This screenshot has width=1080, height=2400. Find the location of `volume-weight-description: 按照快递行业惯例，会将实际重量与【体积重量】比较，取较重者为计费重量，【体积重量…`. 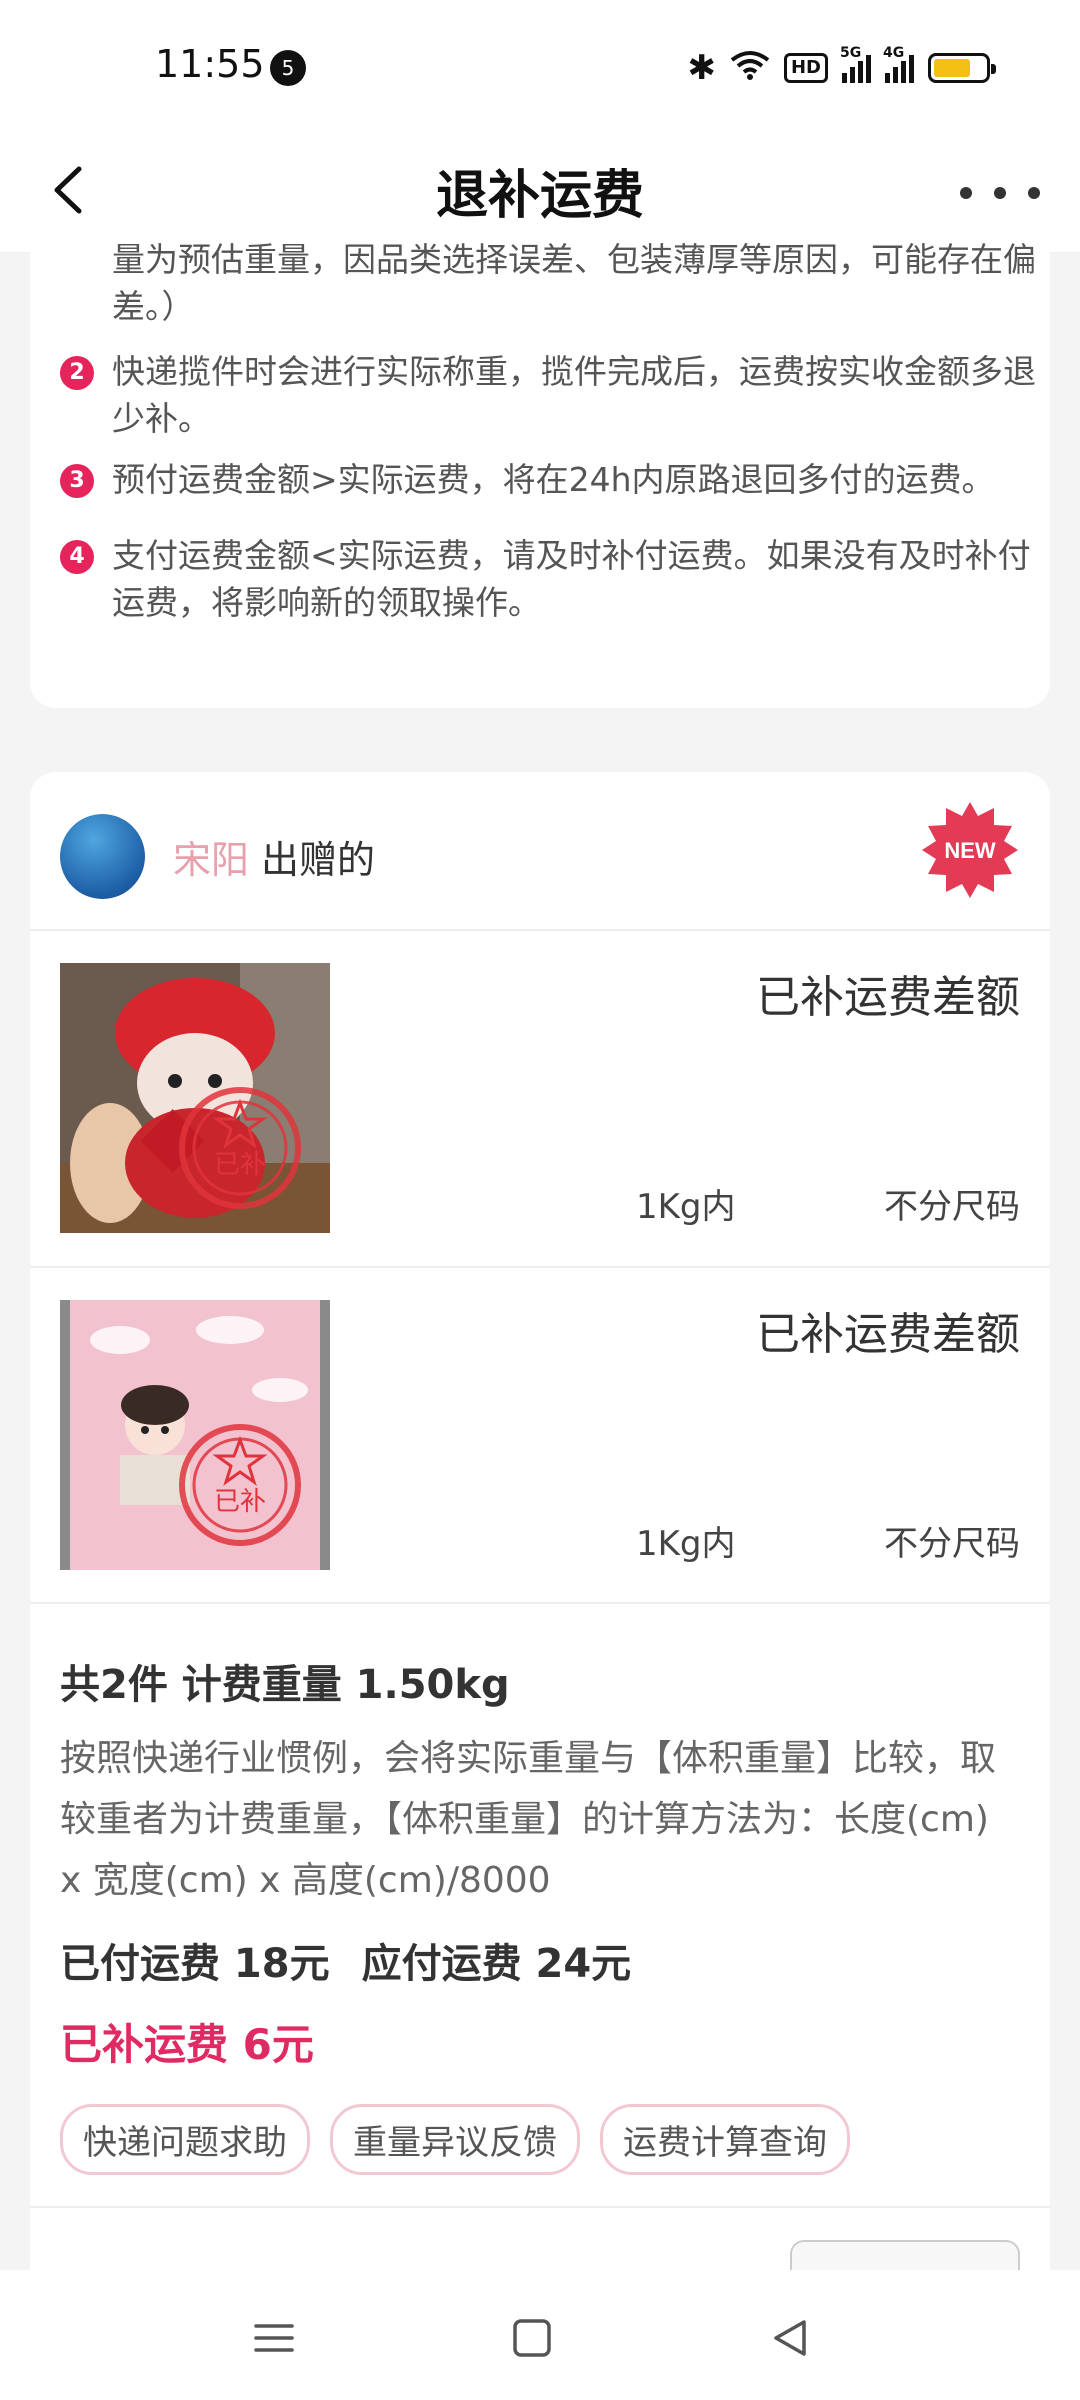

volume-weight-description: 按照快递行业惯例，会将实际重量与【体积重量】比较，取较重者为计费重量，【体积重量… is located at coordinates (528, 1819).